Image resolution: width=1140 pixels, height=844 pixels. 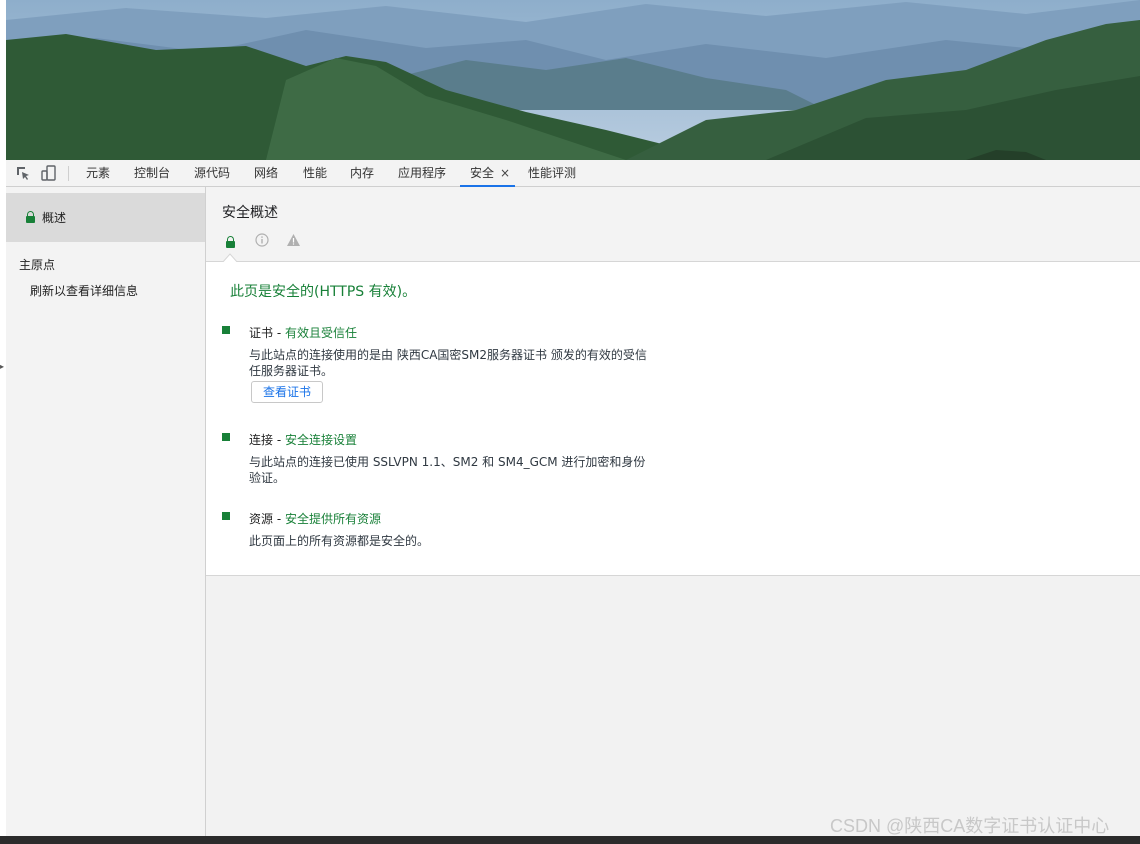 I want to click on view-certificate-button: 查看证书, so click(x=287, y=392).